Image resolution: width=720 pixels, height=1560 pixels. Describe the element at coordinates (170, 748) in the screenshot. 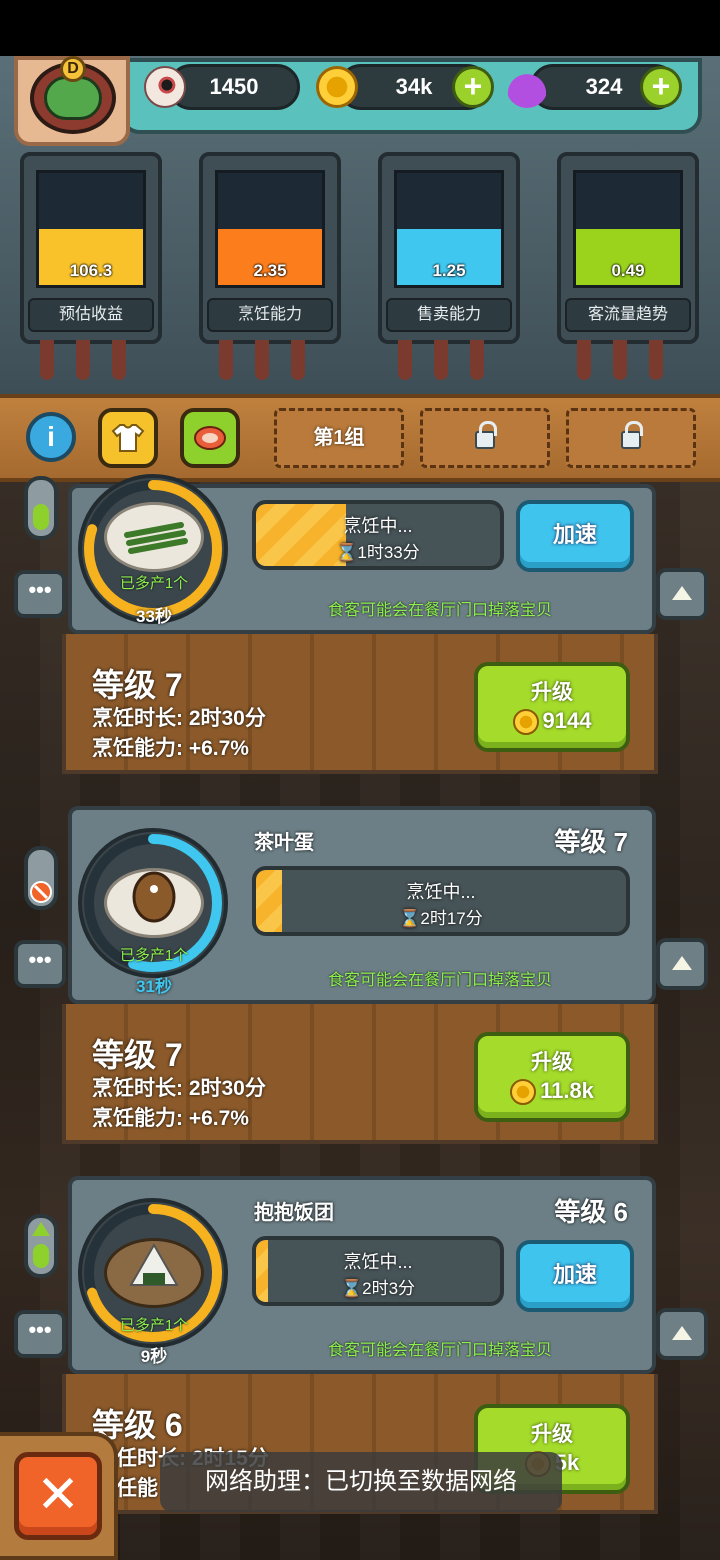

I see `cook-ability: 烹饪能力: +6.7%` at that location.